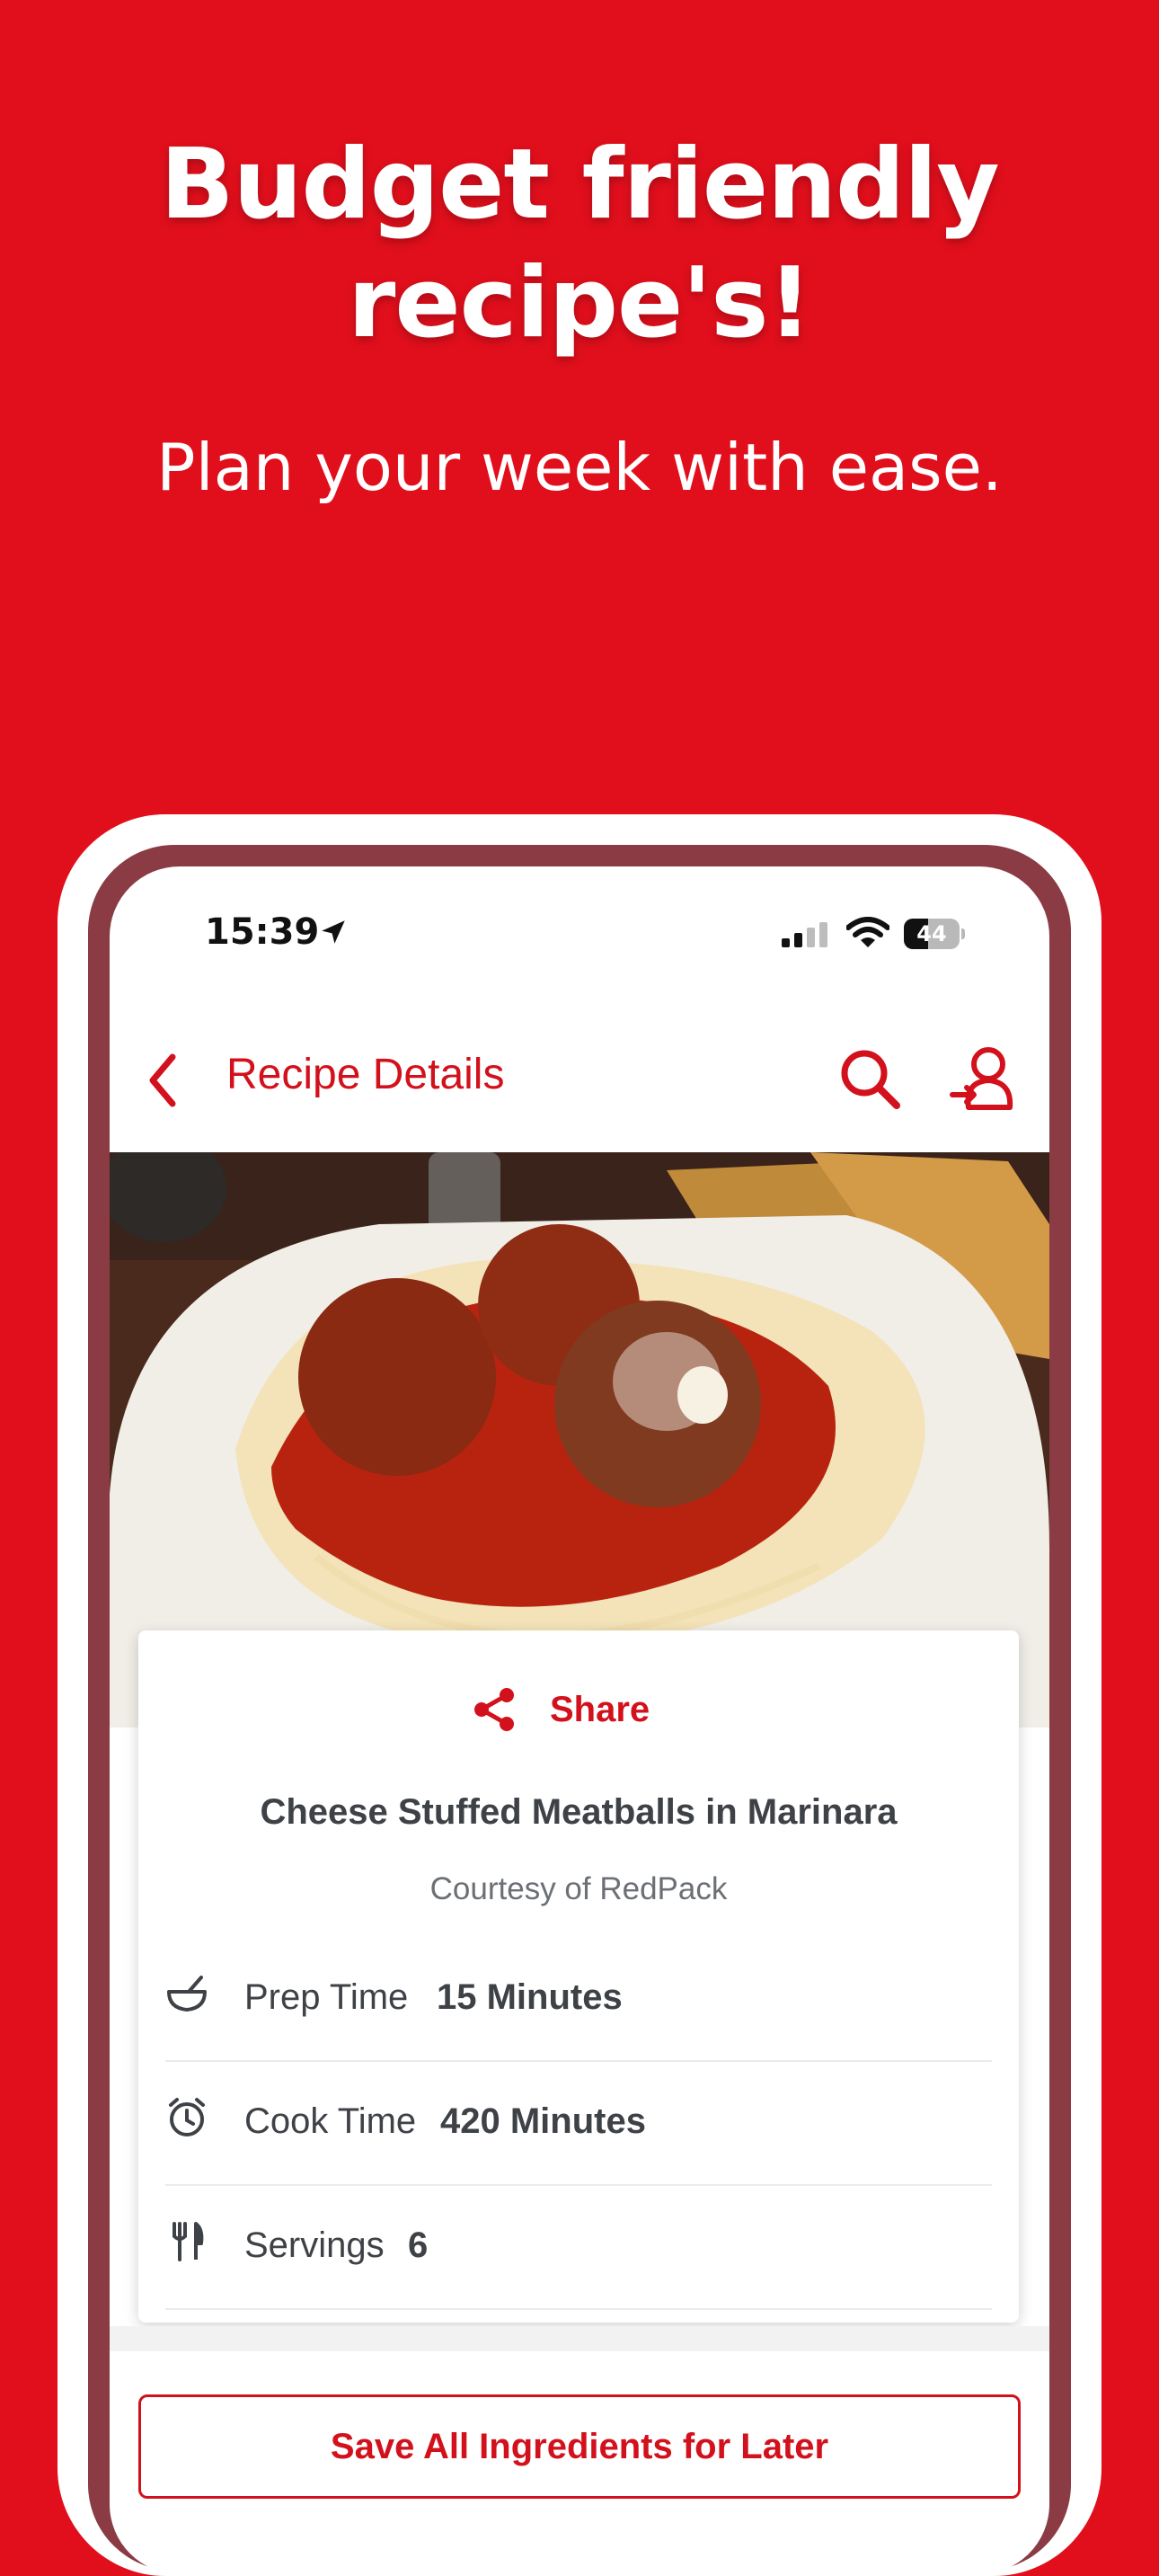 The image size is (1159, 2576). I want to click on prep-time-row: Prep Time 15 Minutes, so click(578, 1999).